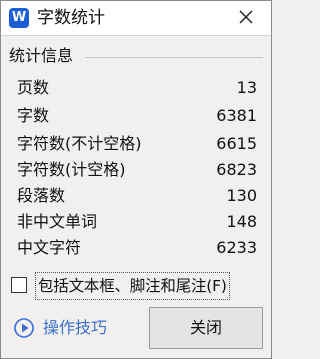 This screenshot has width=320, height=359. Describe the element at coordinates (236, 115) in the screenshot. I see `stat-value: 6381` at that location.